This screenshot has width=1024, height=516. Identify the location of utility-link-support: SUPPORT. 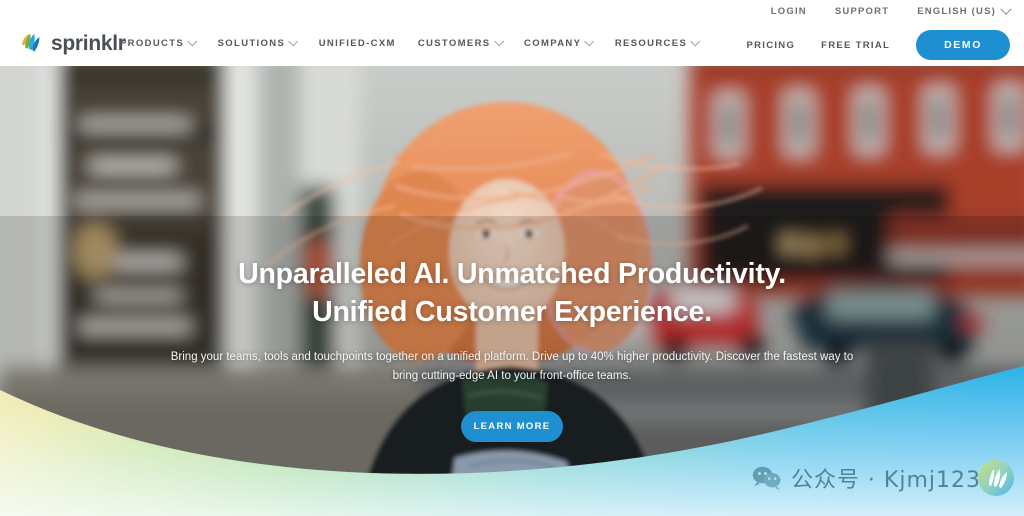
(862, 11).